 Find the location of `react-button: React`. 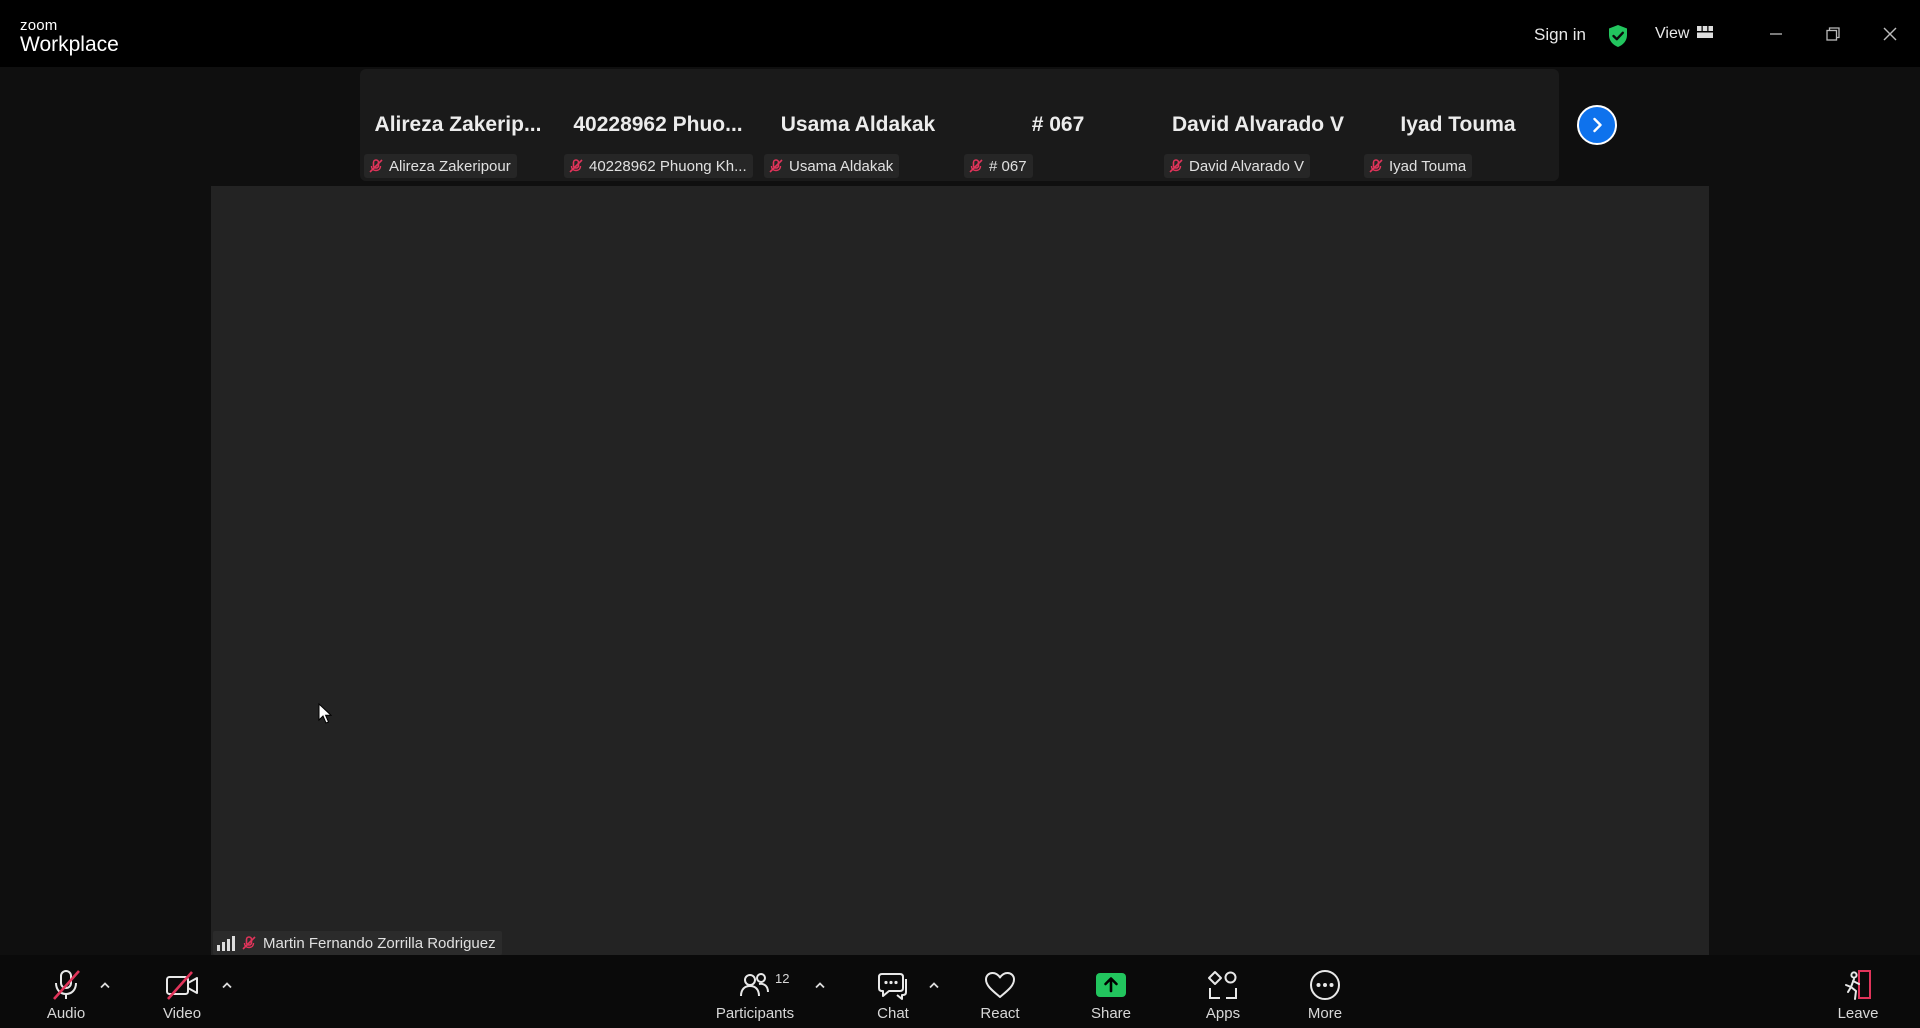

react-button: React is located at coordinates (1000, 995).